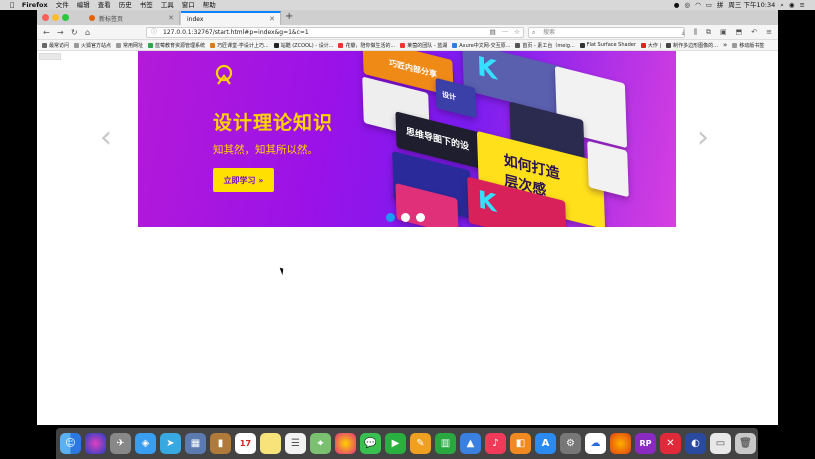 The image size is (815, 459). What do you see at coordinates (65, 17) in the screenshot?
I see `maximize-window-button` at bounding box center [65, 17].